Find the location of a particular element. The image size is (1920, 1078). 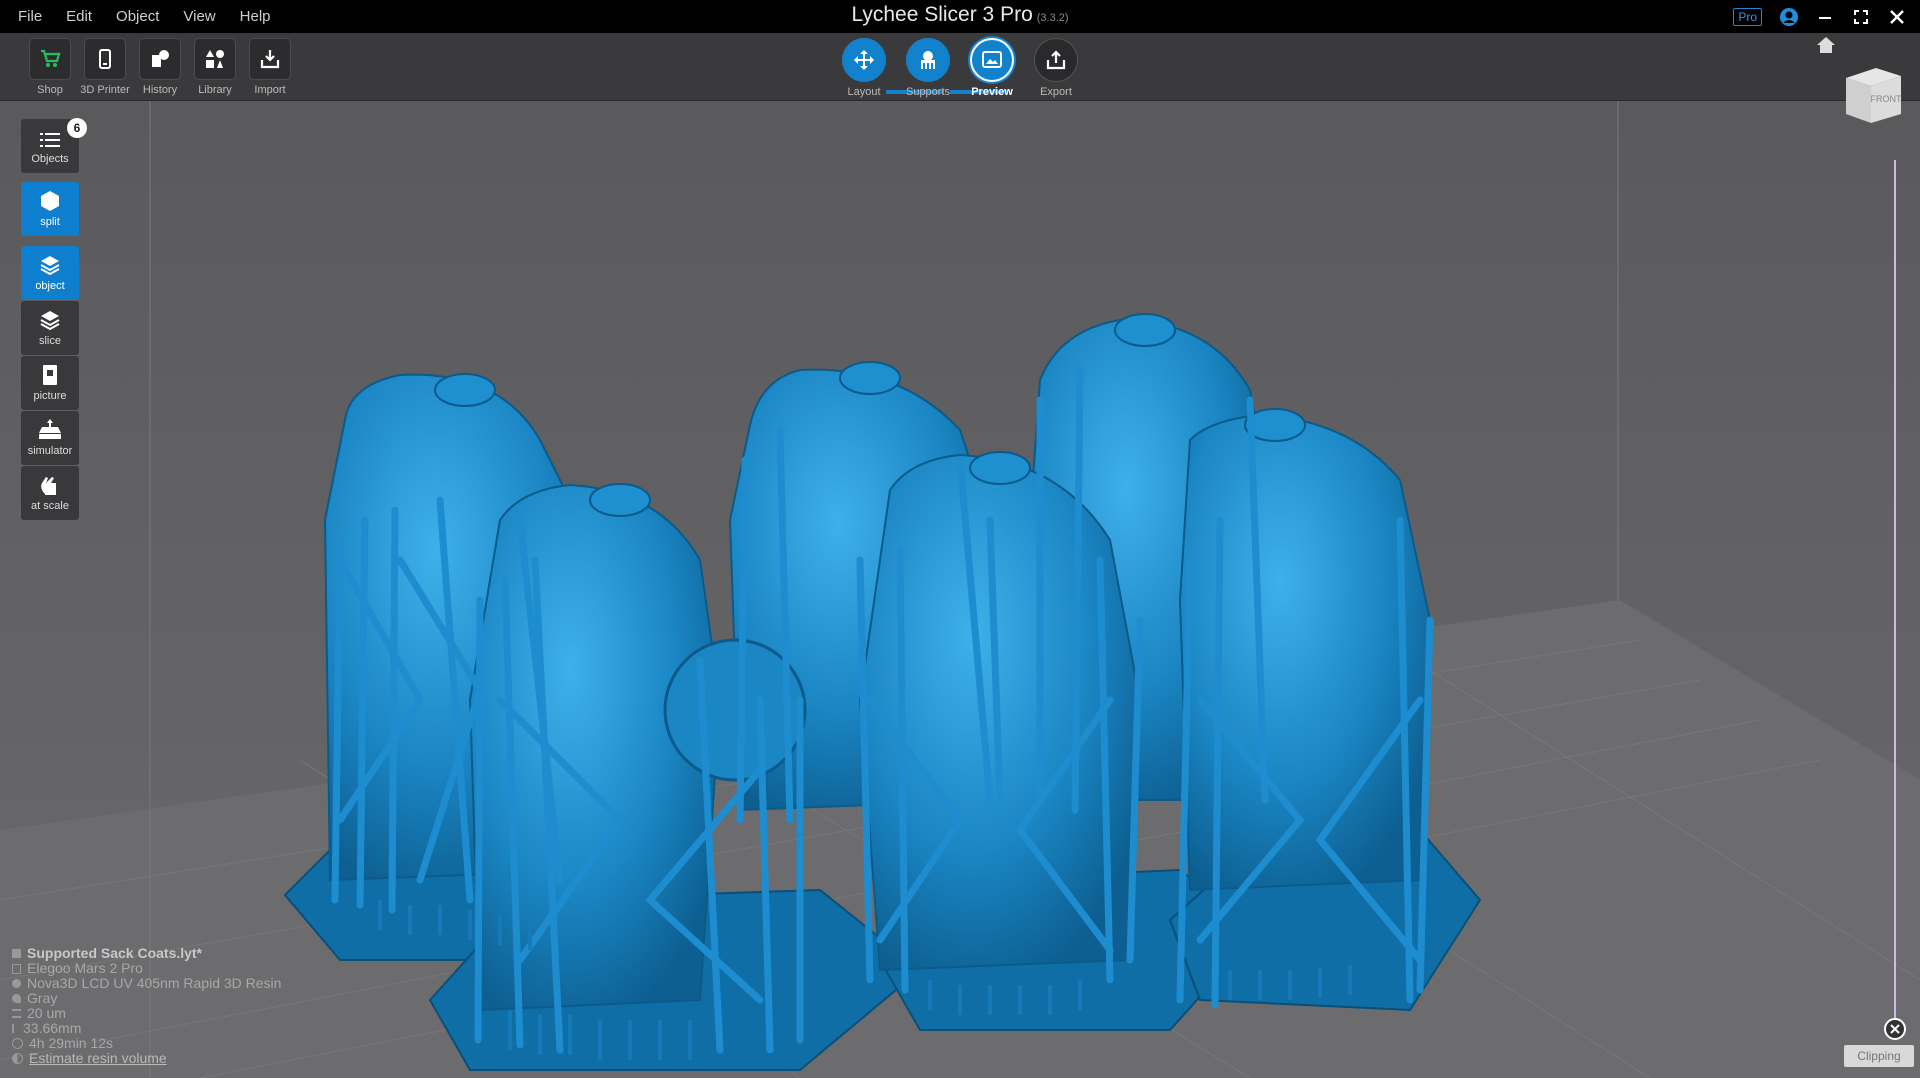

estimate-icon is located at coordinates (17, 1058).